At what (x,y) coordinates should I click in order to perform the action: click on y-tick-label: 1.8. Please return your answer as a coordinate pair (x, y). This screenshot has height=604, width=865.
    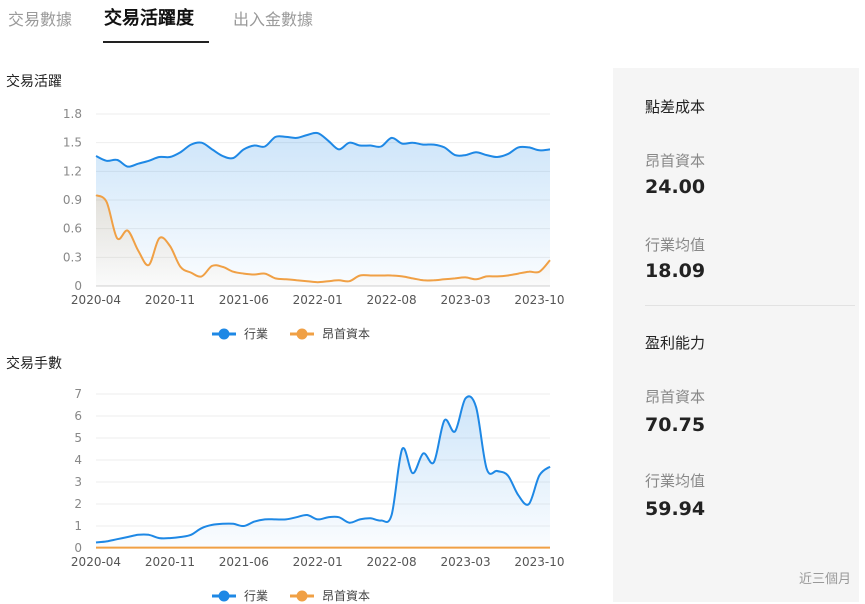
    Looking at the image, I should click on (72, 114).